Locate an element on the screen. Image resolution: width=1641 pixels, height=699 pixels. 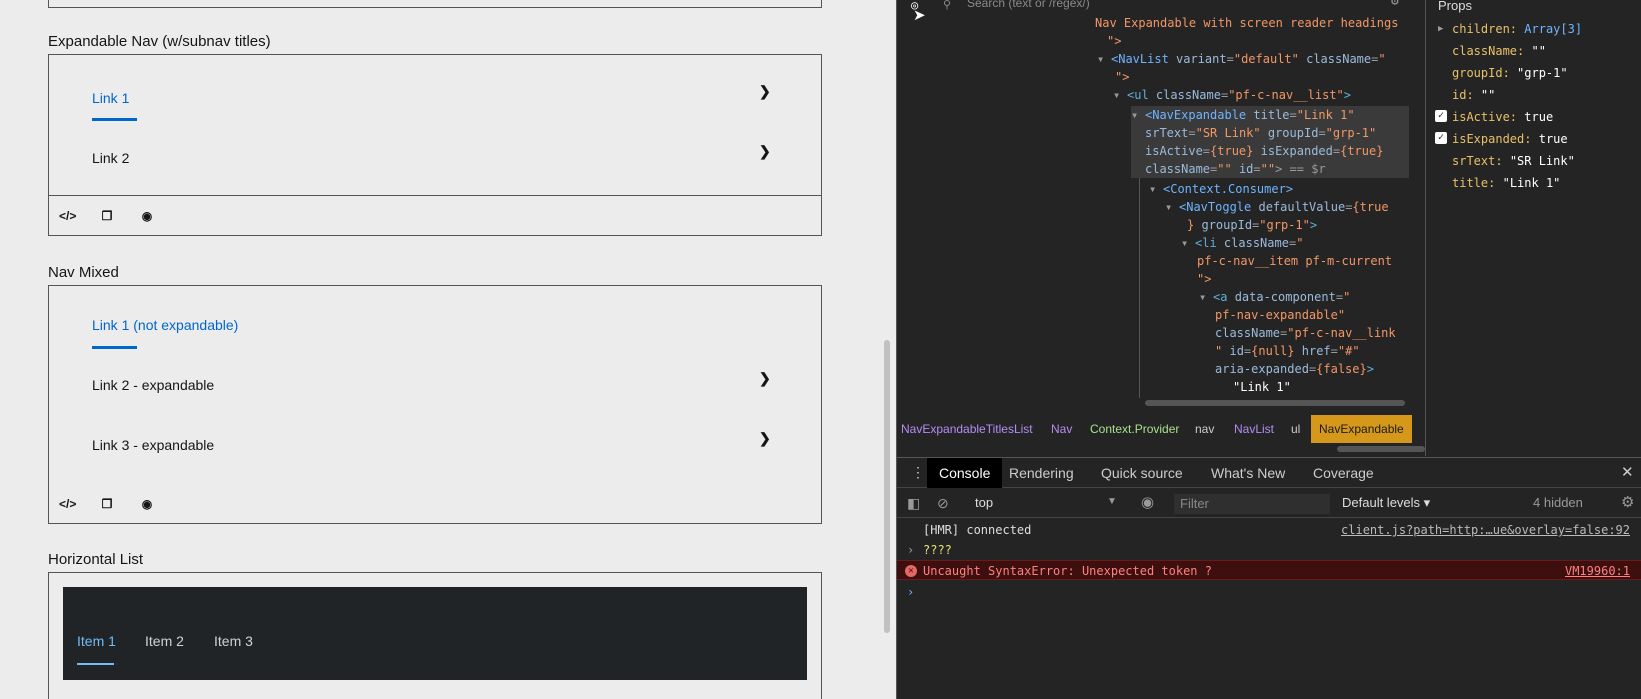
expandable-nav-example: Link 1 ❯ Link 2 ❯ is located at coordinates (435, 125).